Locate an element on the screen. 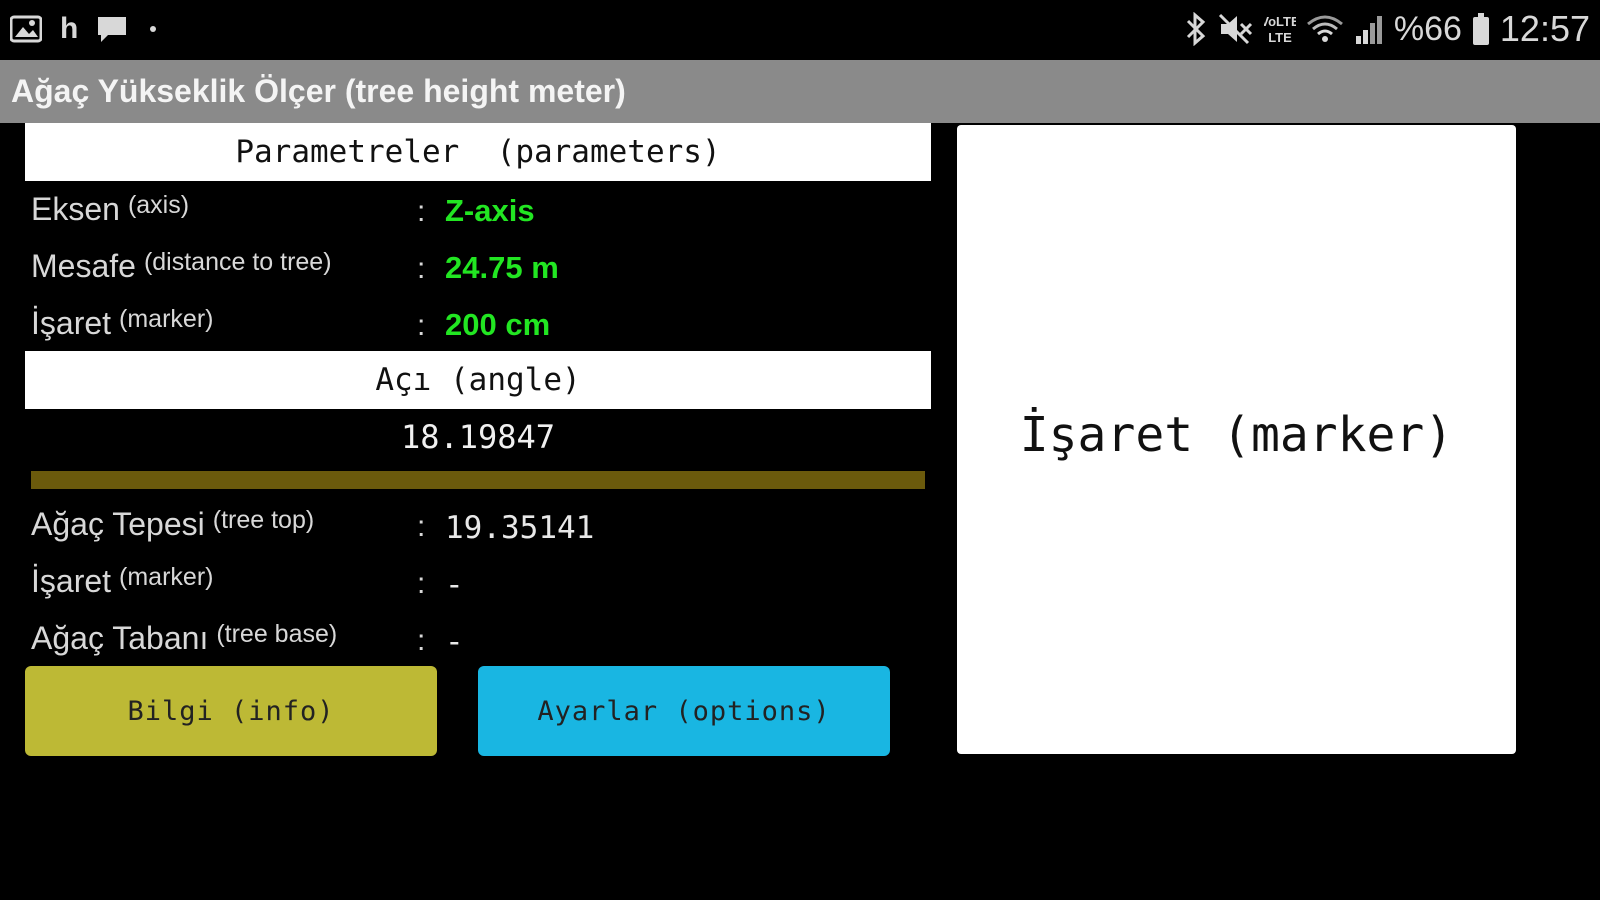 Image resolution: width=1600 pixels, height=900 pixels. app-title-bar: Ağaç Yükseklik Ölçer (tree height meter) is located at coordinates (800, 91).